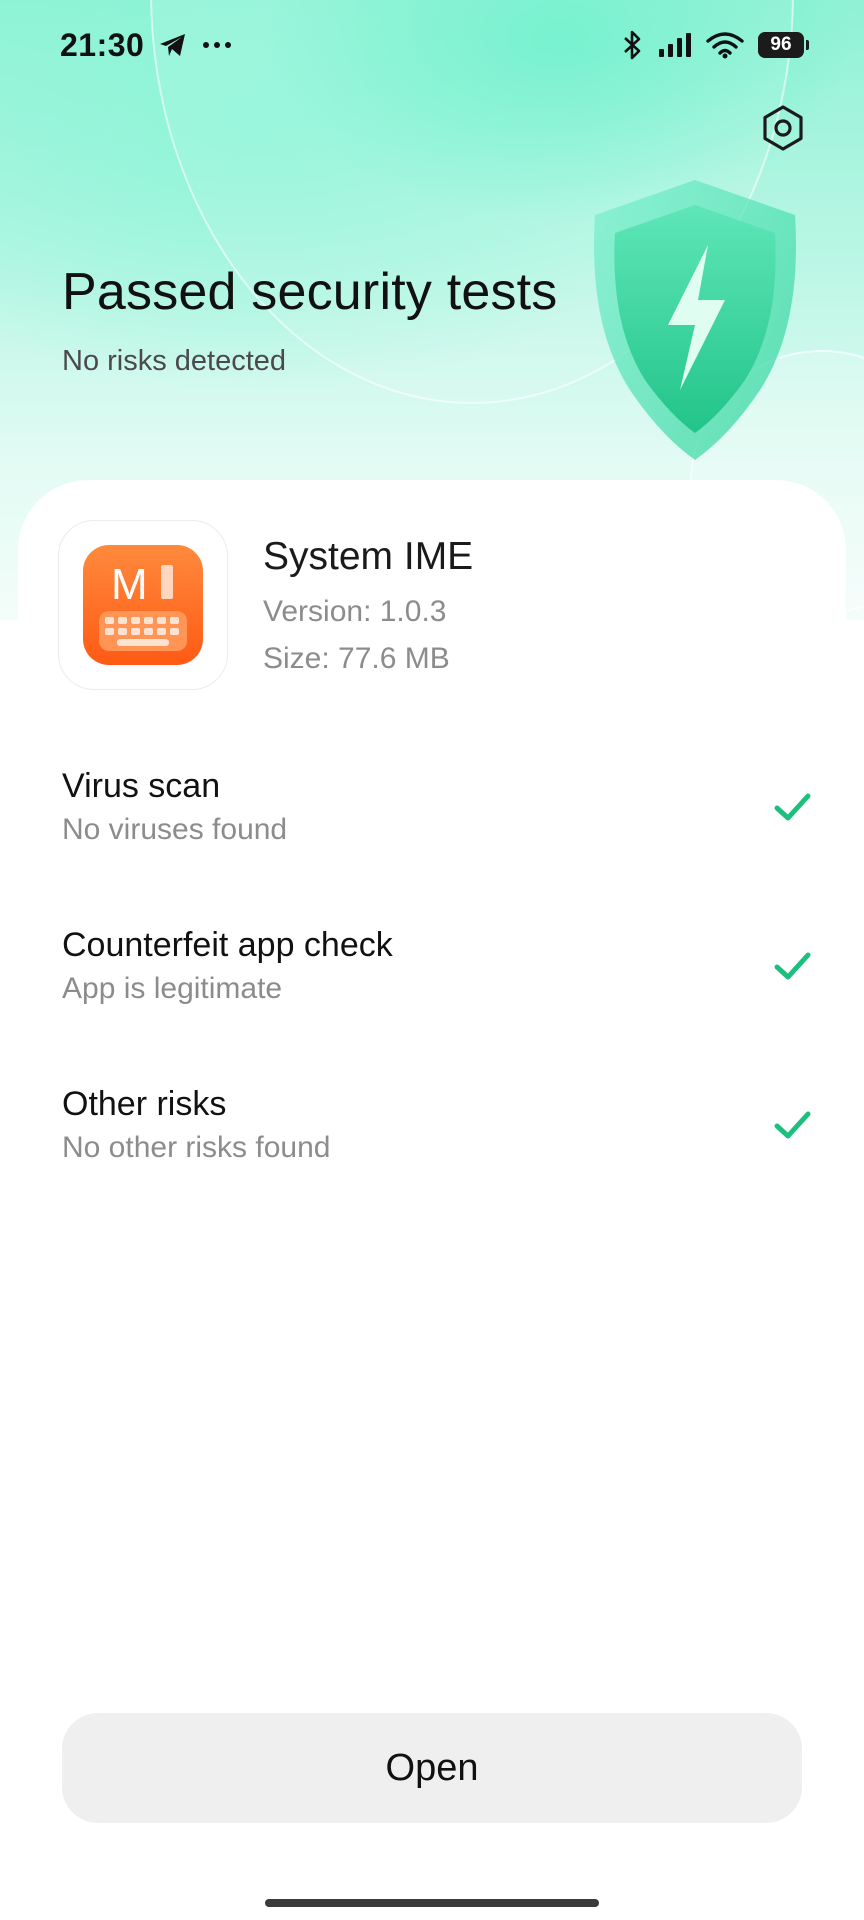 The image size is (864, 1920). I want to click on shield-icon, so click(695, 320).